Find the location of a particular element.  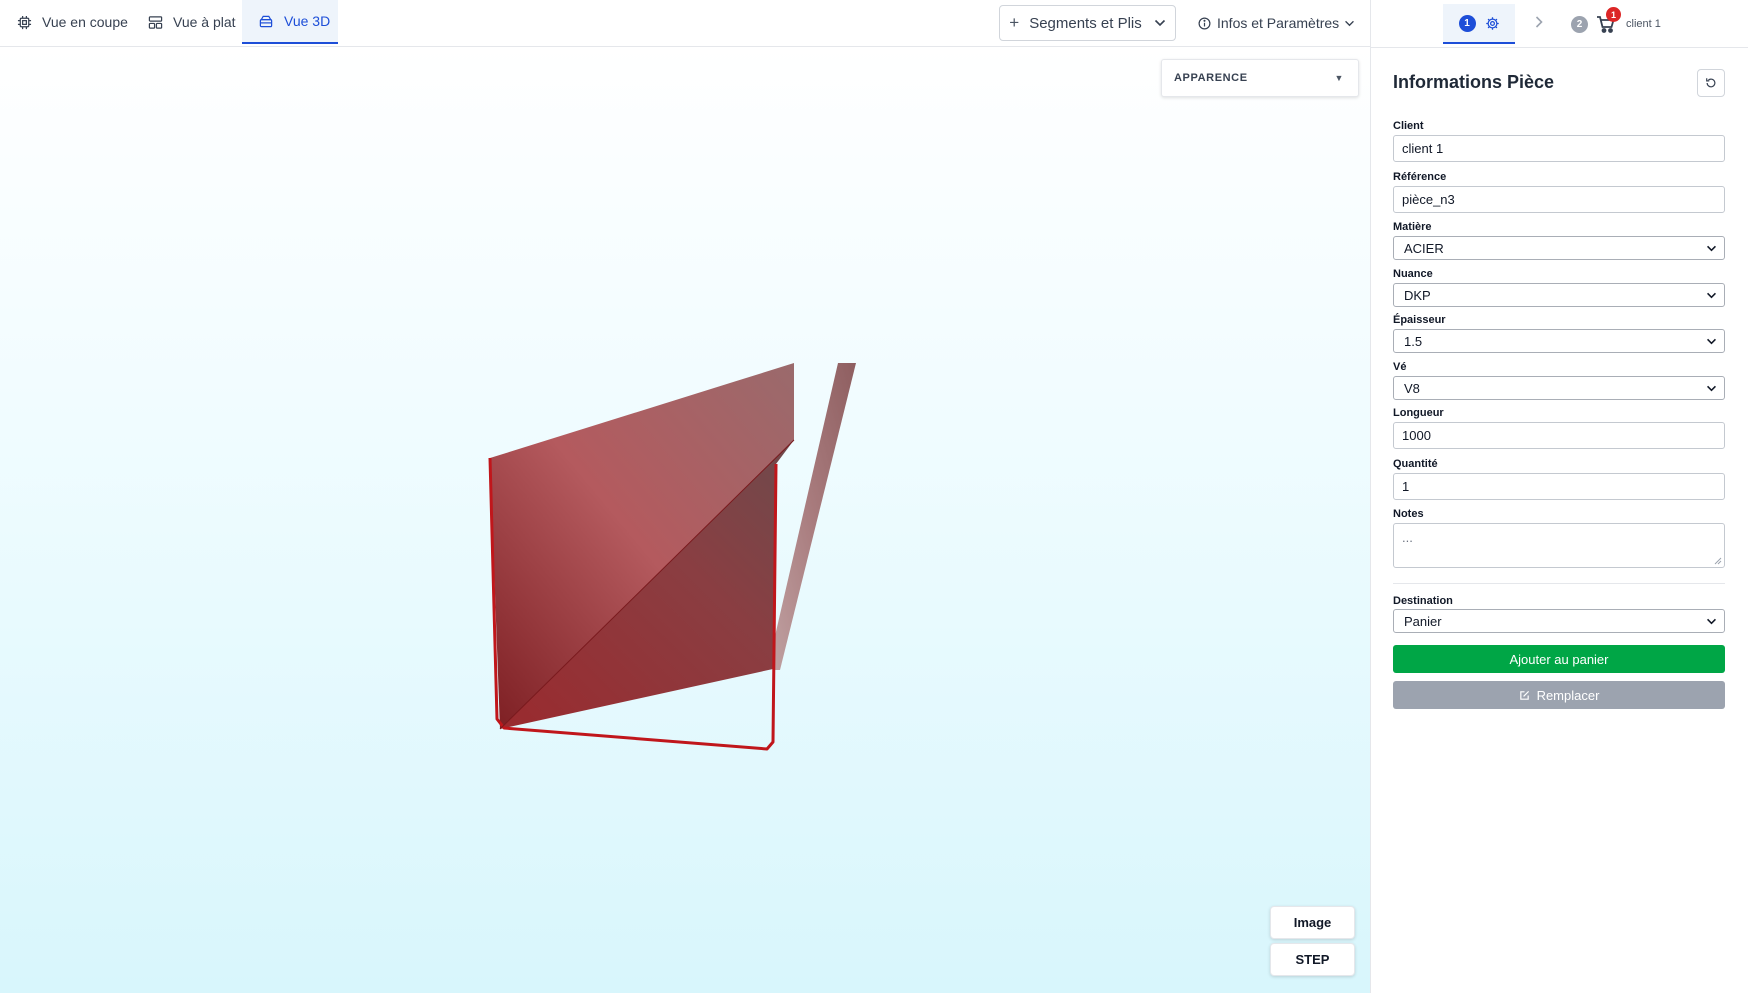

nuance-label: Nuance is located at coordinates (1413, 274).